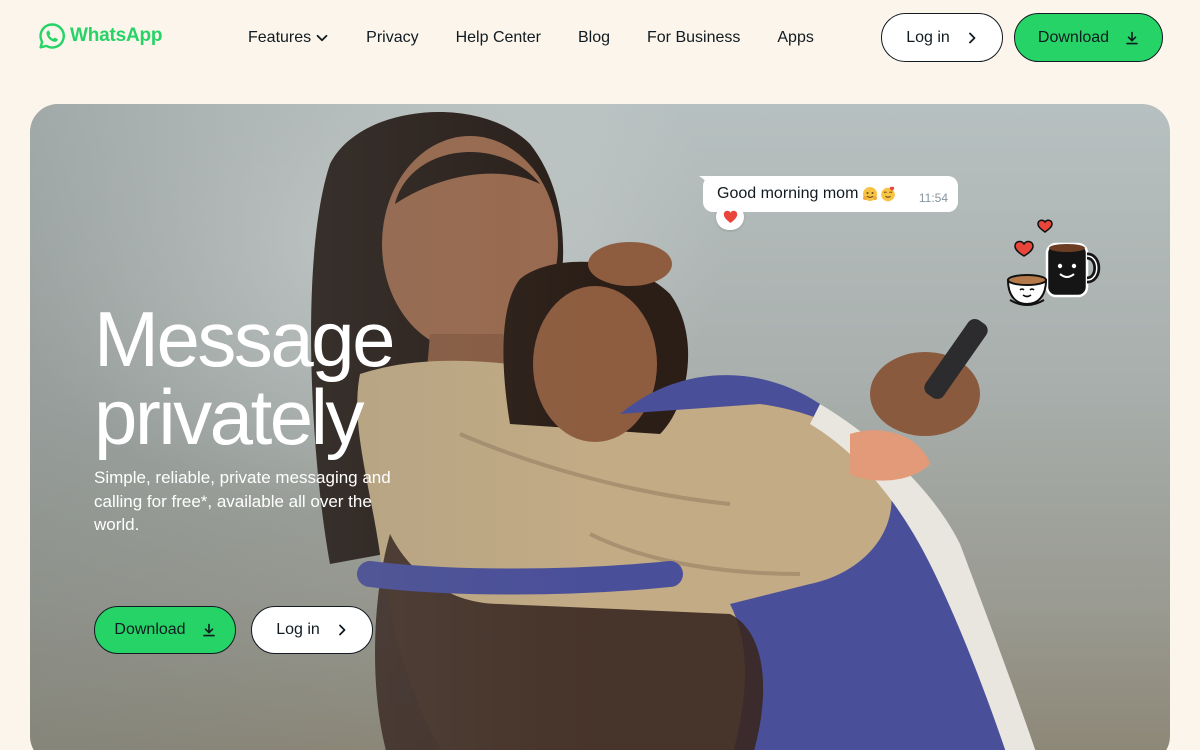 Image resolution: width=1200 pixels, height=750 pixels. I want to click on nav-item-features: Features, so click(288, 38).